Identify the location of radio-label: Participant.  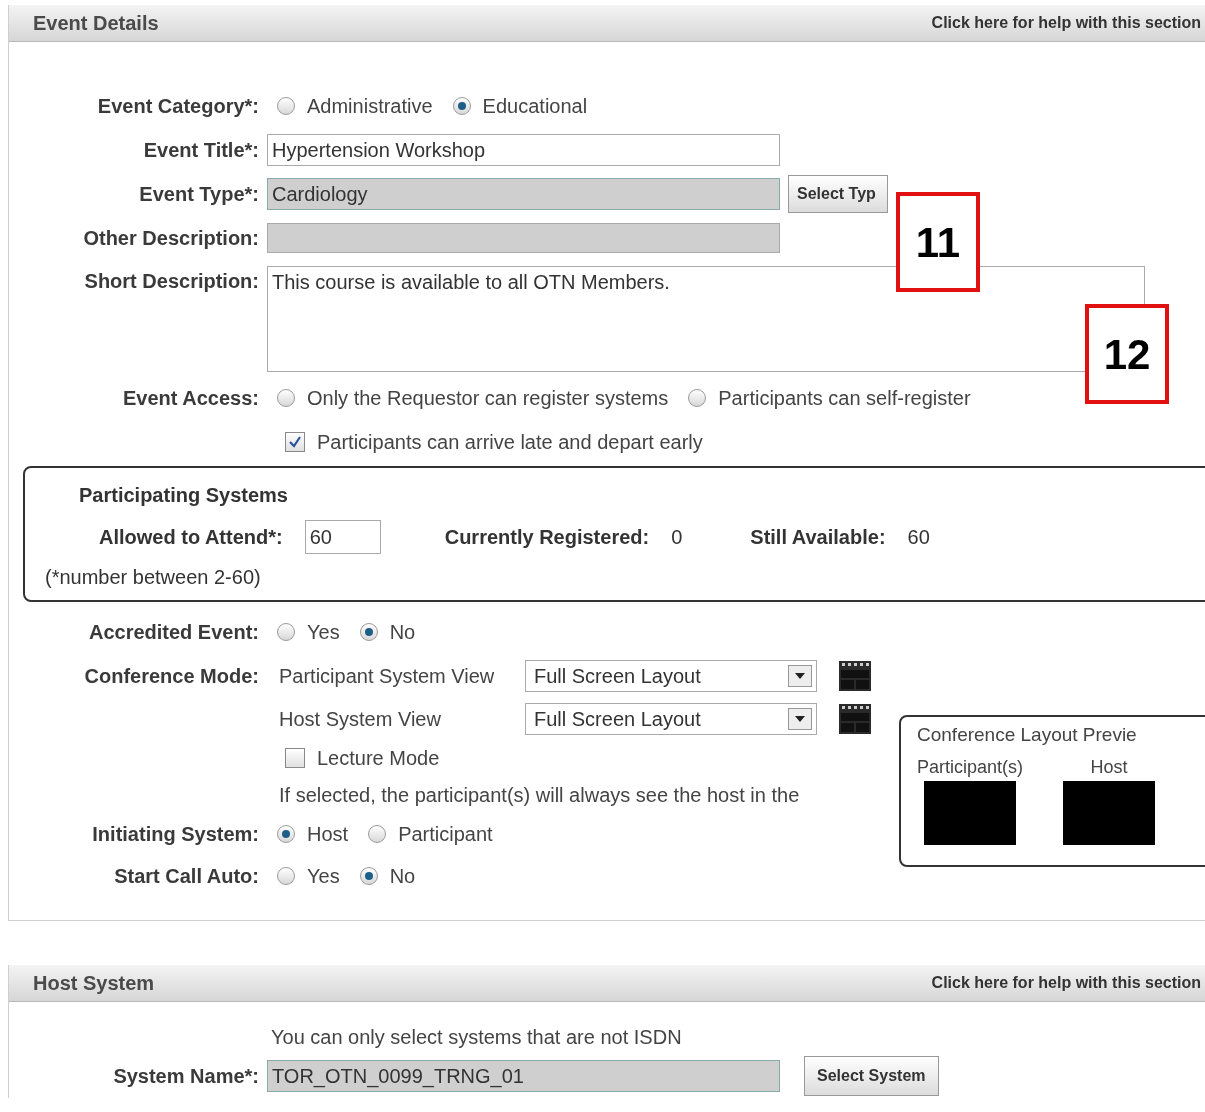
(445, 834).